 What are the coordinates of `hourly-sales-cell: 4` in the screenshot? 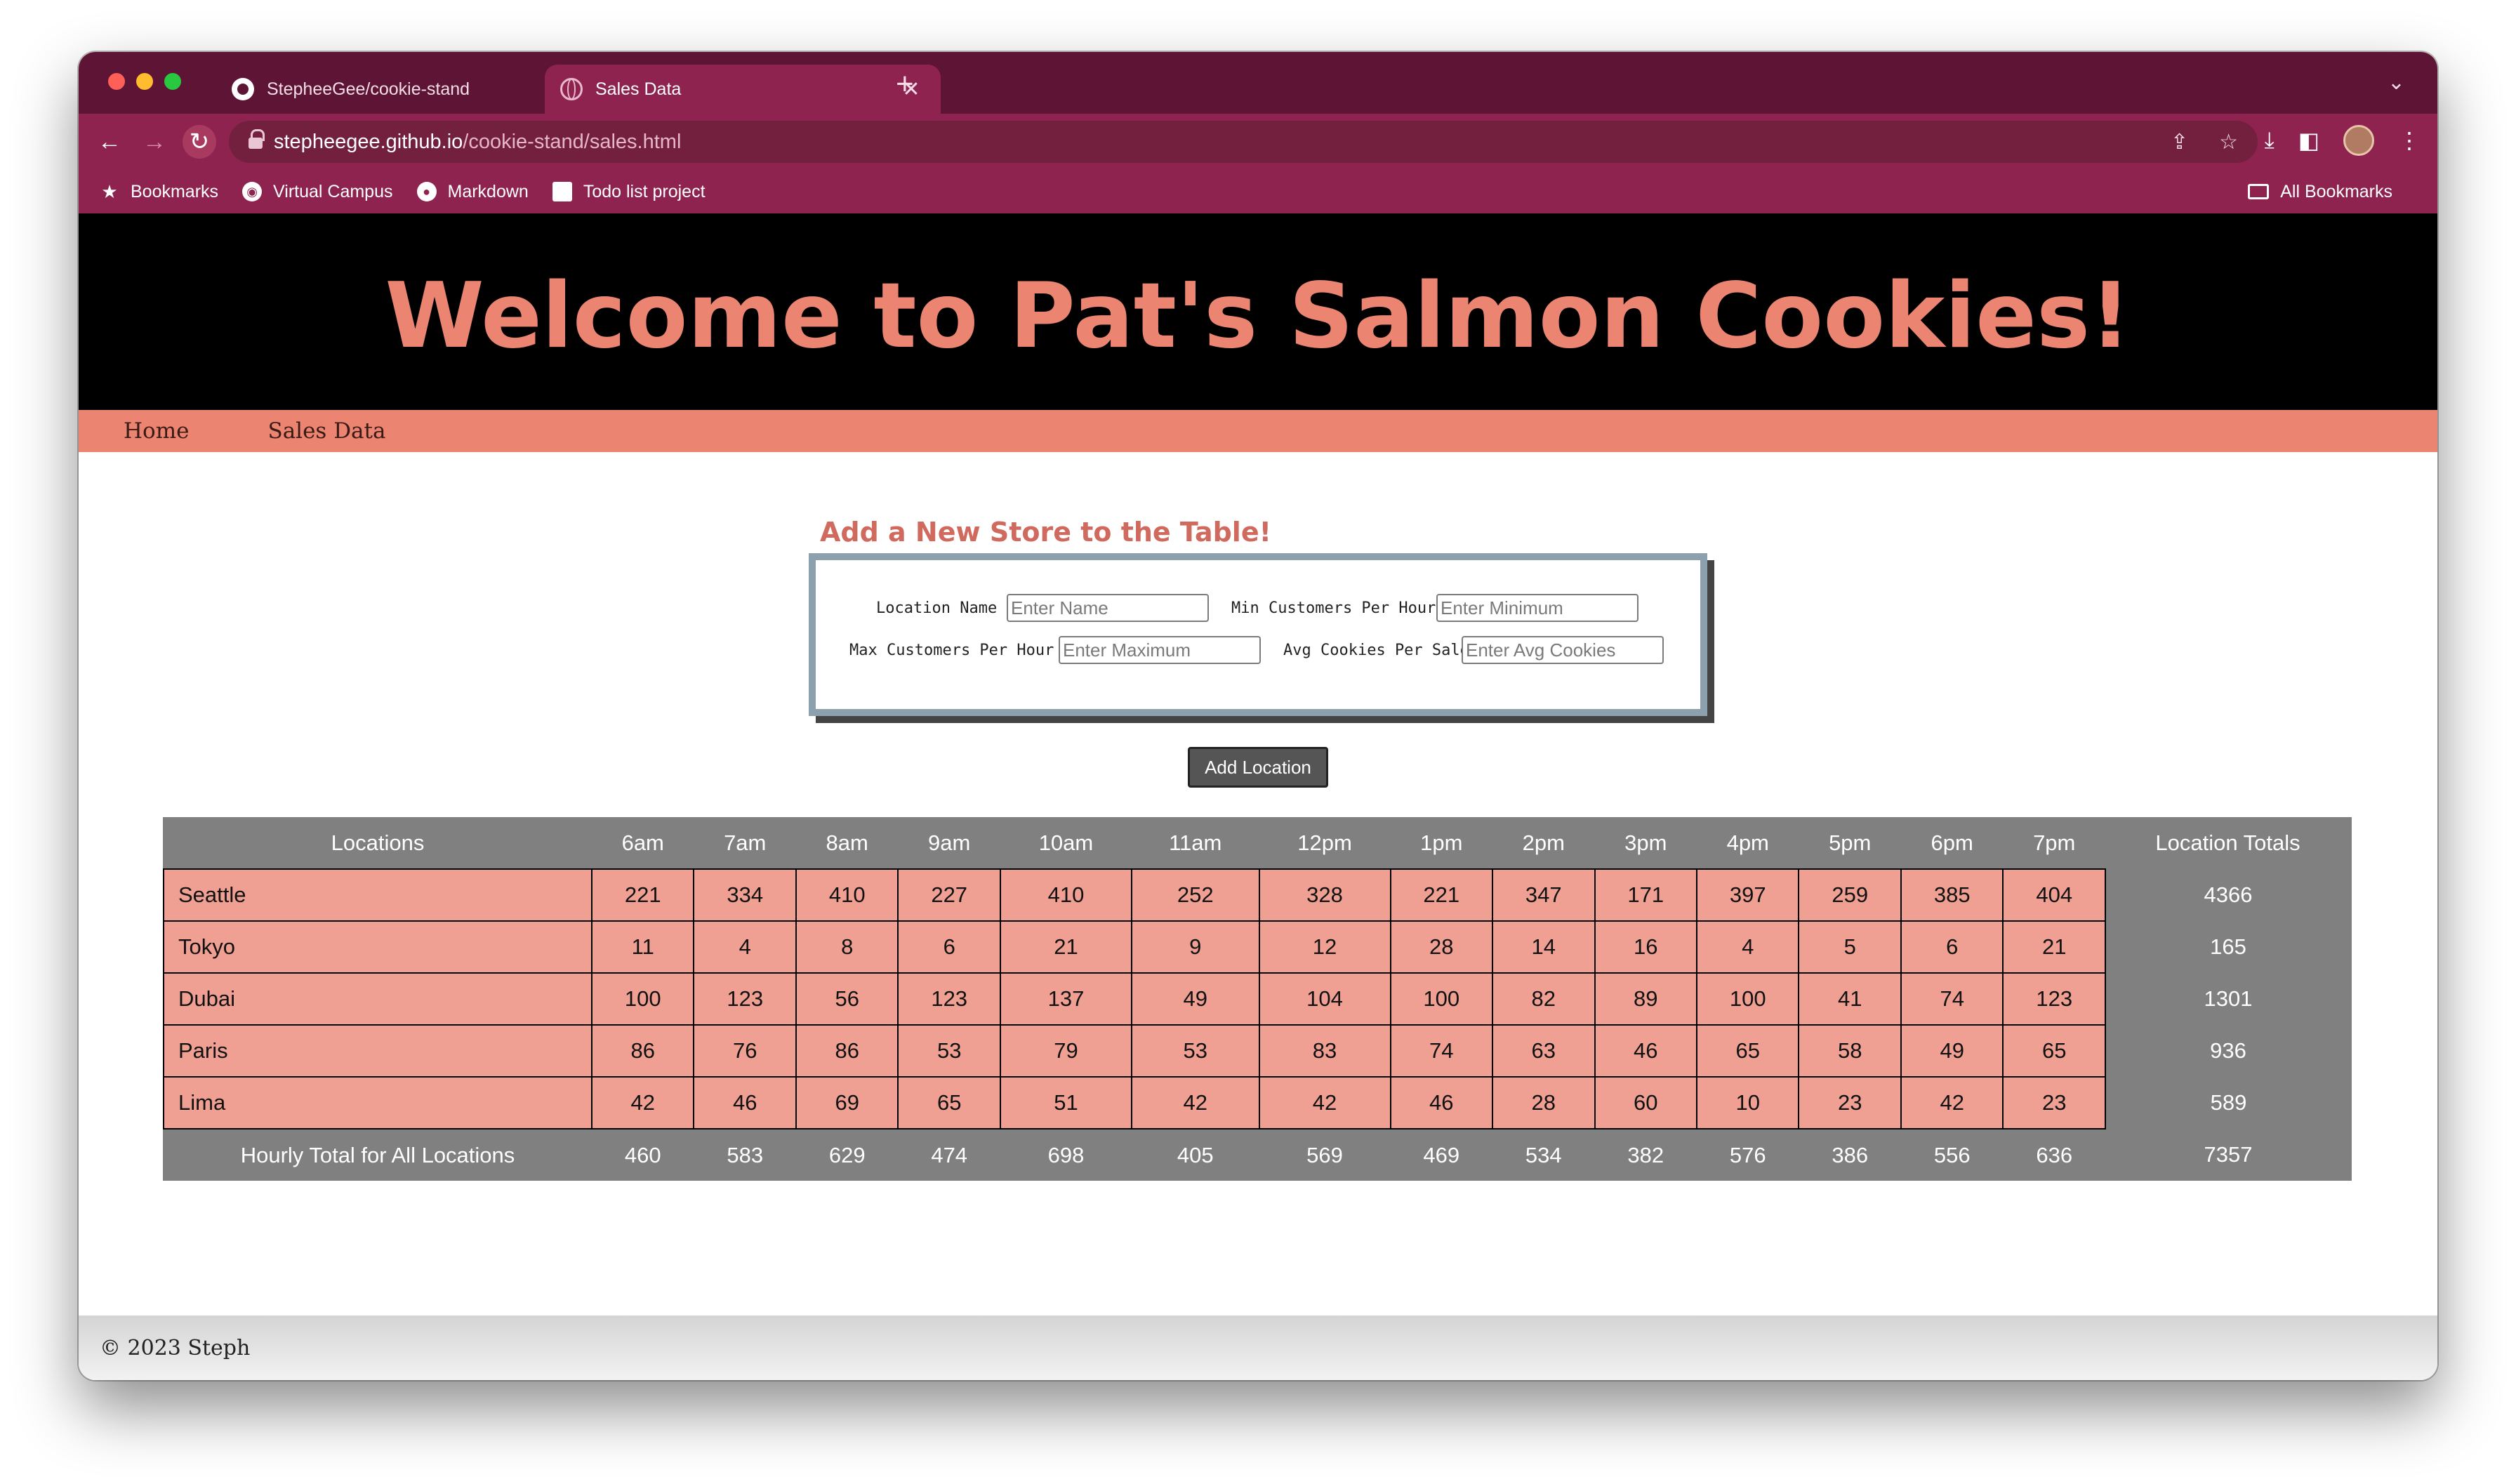 It's located at (745, 947).